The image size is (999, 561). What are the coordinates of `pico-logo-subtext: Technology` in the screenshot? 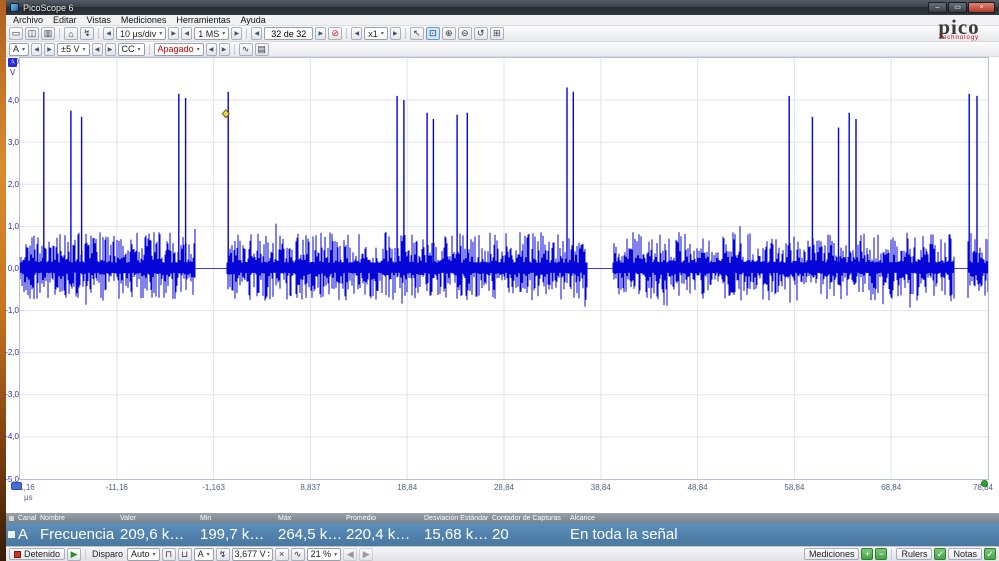 It's located at (959, 38).